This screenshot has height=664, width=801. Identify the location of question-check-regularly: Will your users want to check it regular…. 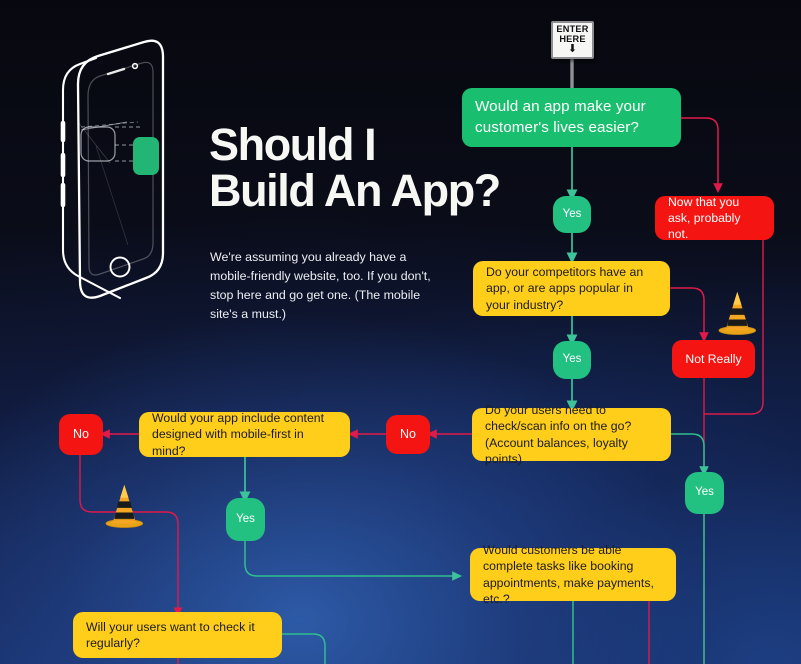
(177, 635).